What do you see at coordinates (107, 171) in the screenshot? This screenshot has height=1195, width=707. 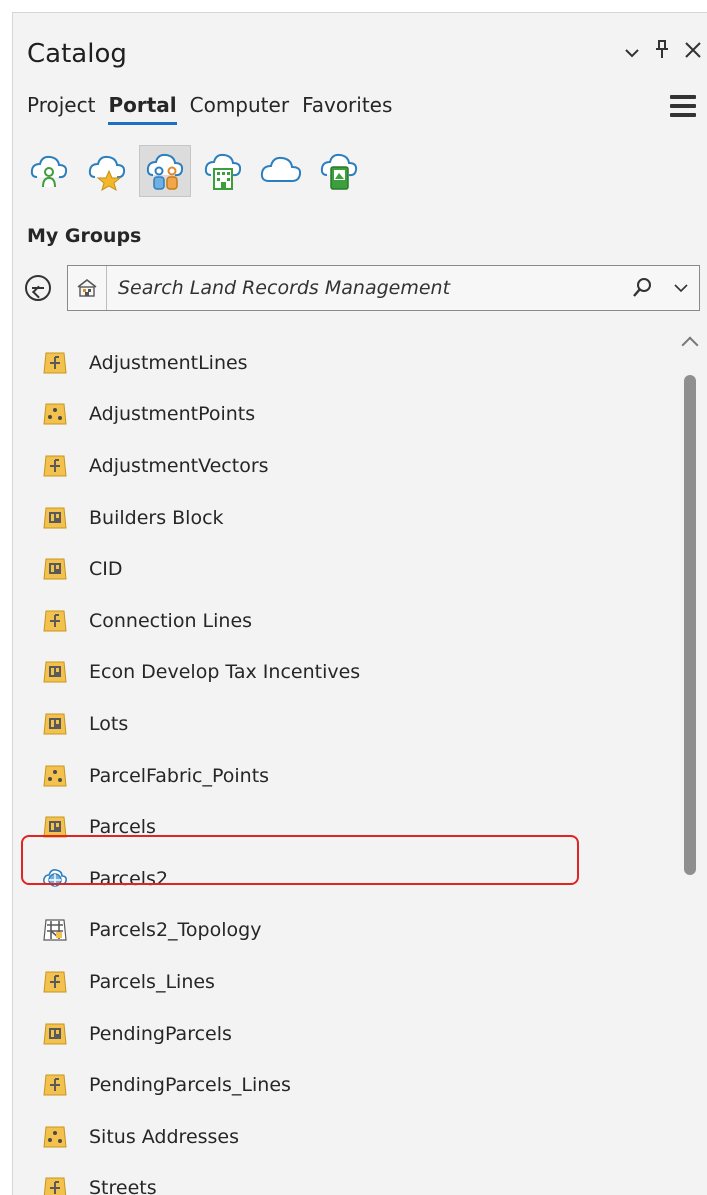 I see `my-favorites-icon` at bounding box center [107, 171].